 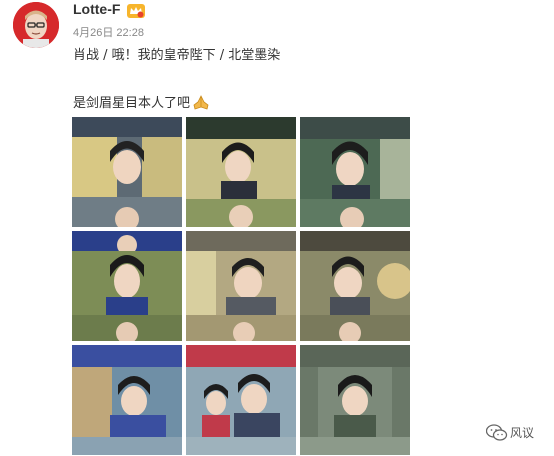 What do you see at coordinates (108, 32) in the screenshot?
I see `post-timestamp: 4月26日 22:28` at bounding box center [108, 32].